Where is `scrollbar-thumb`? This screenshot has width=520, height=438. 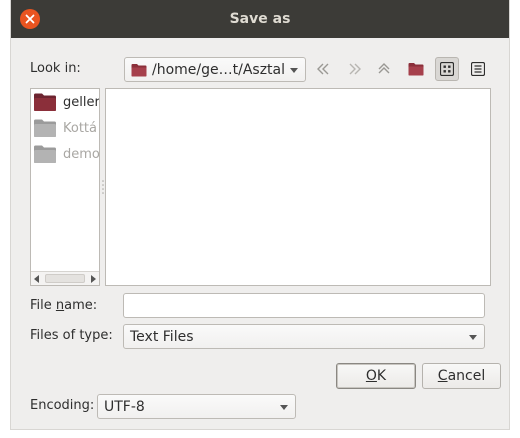
scrollbar-thumb is located at coordinates (65, 278).